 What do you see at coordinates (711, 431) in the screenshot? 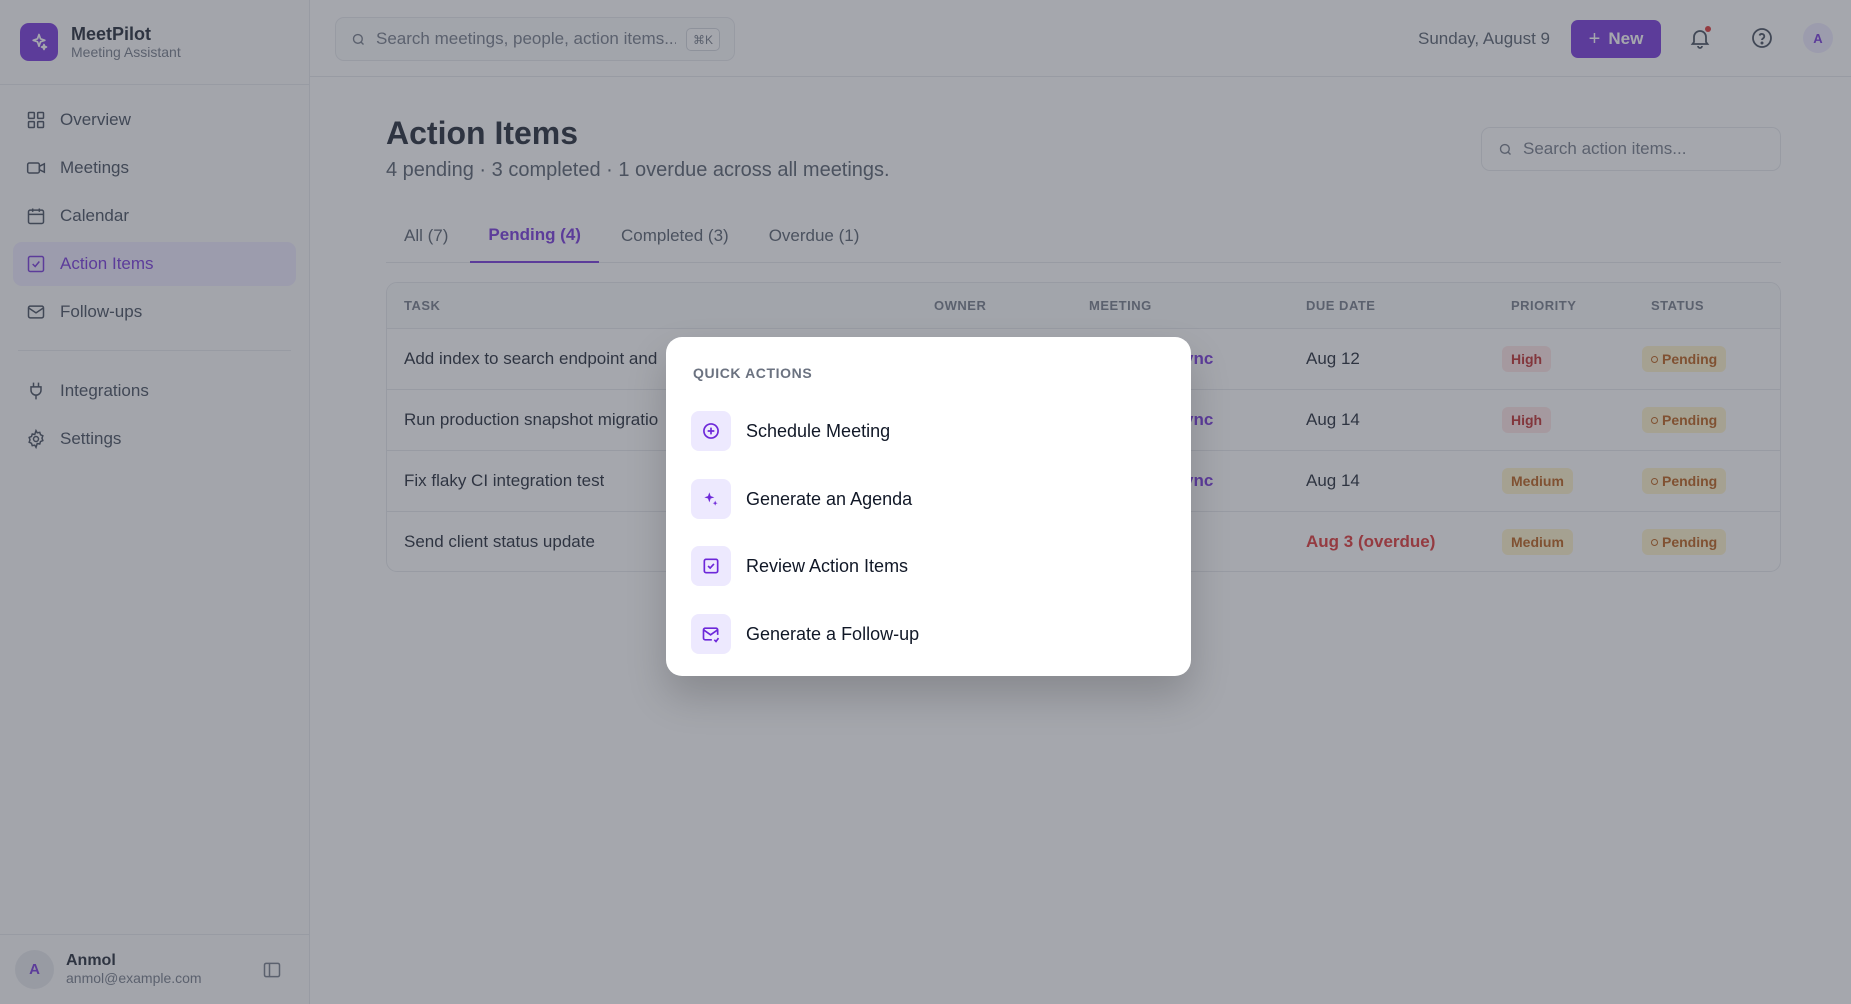
I see `plus-circle-icon` at bounding box center [711, 431].